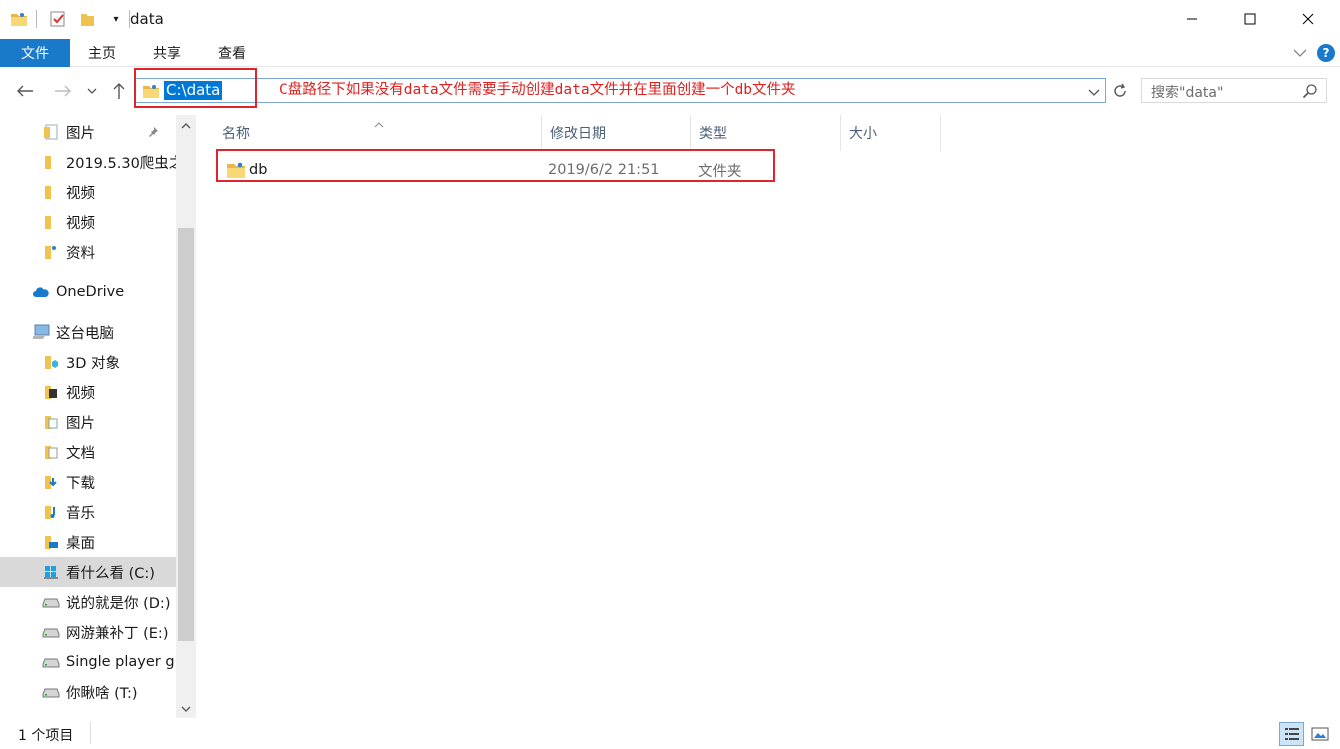 The height and width of the screenshot is (749, 1340). I want to click on up-button, so click(119, 91).